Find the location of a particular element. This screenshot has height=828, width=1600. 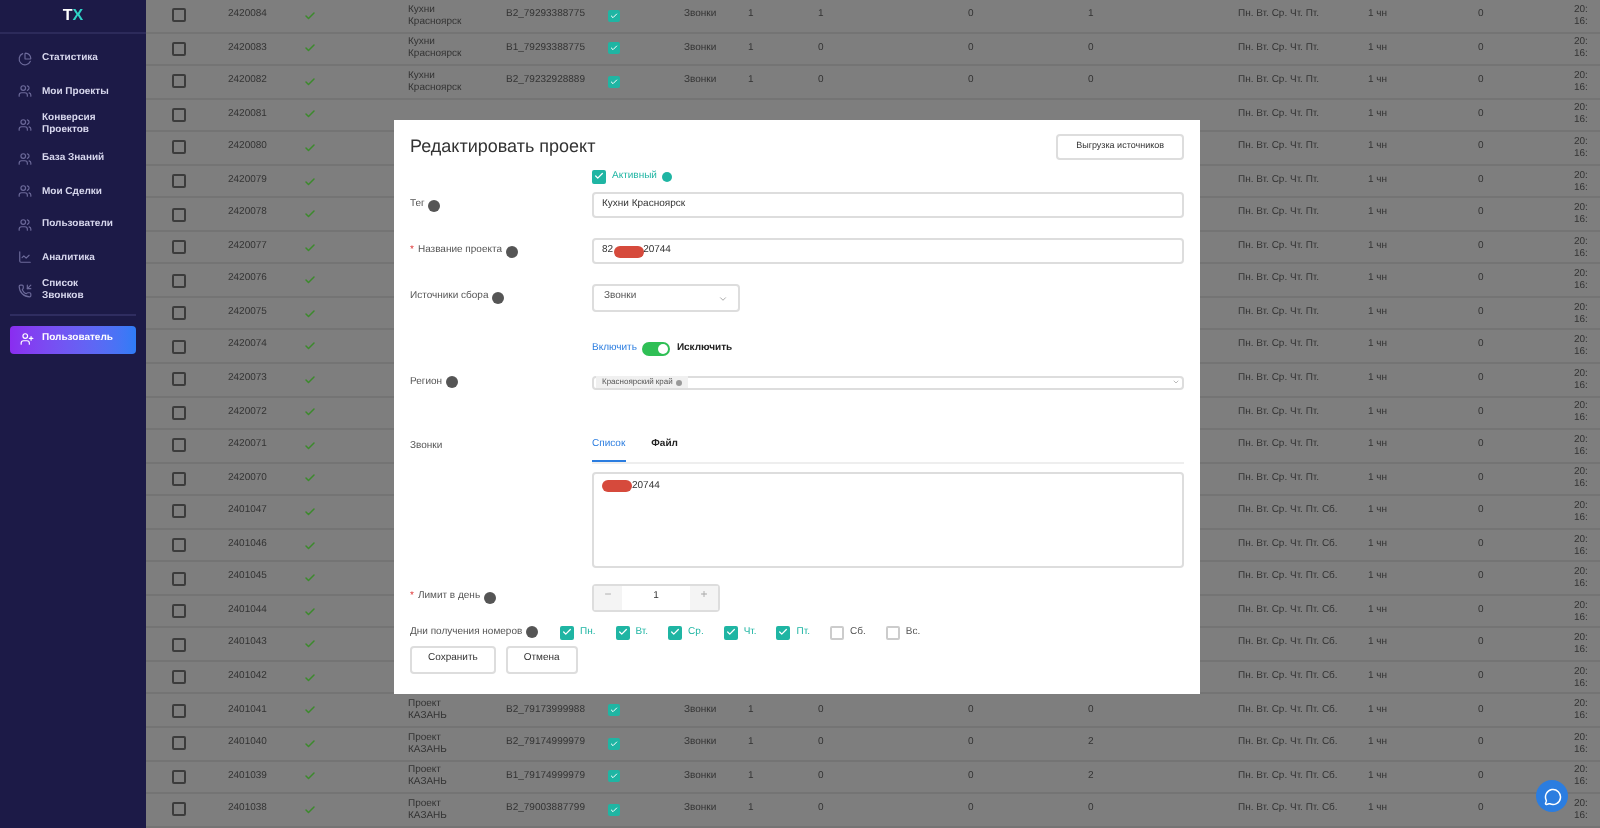

chevron-icon is located at coordinates (723, 298).